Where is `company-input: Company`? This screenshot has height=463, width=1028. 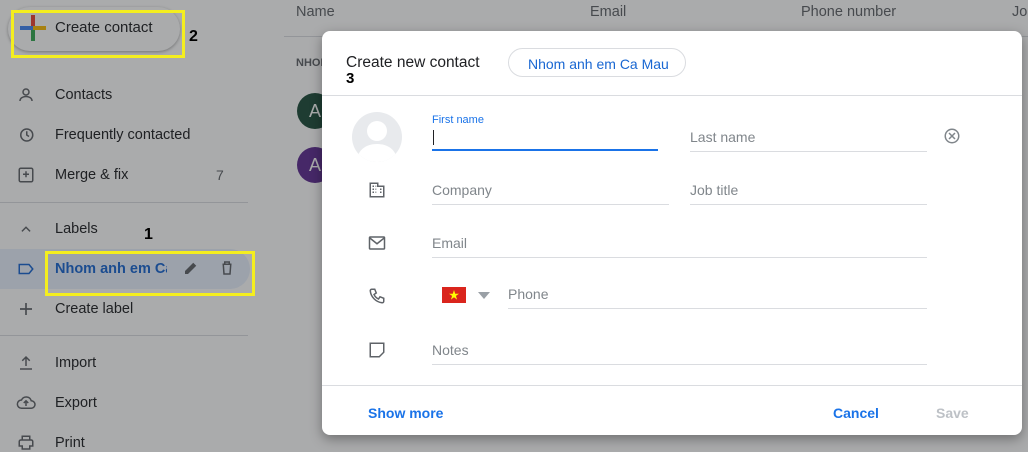
company-input: Company is located at coordinates (550, 192).